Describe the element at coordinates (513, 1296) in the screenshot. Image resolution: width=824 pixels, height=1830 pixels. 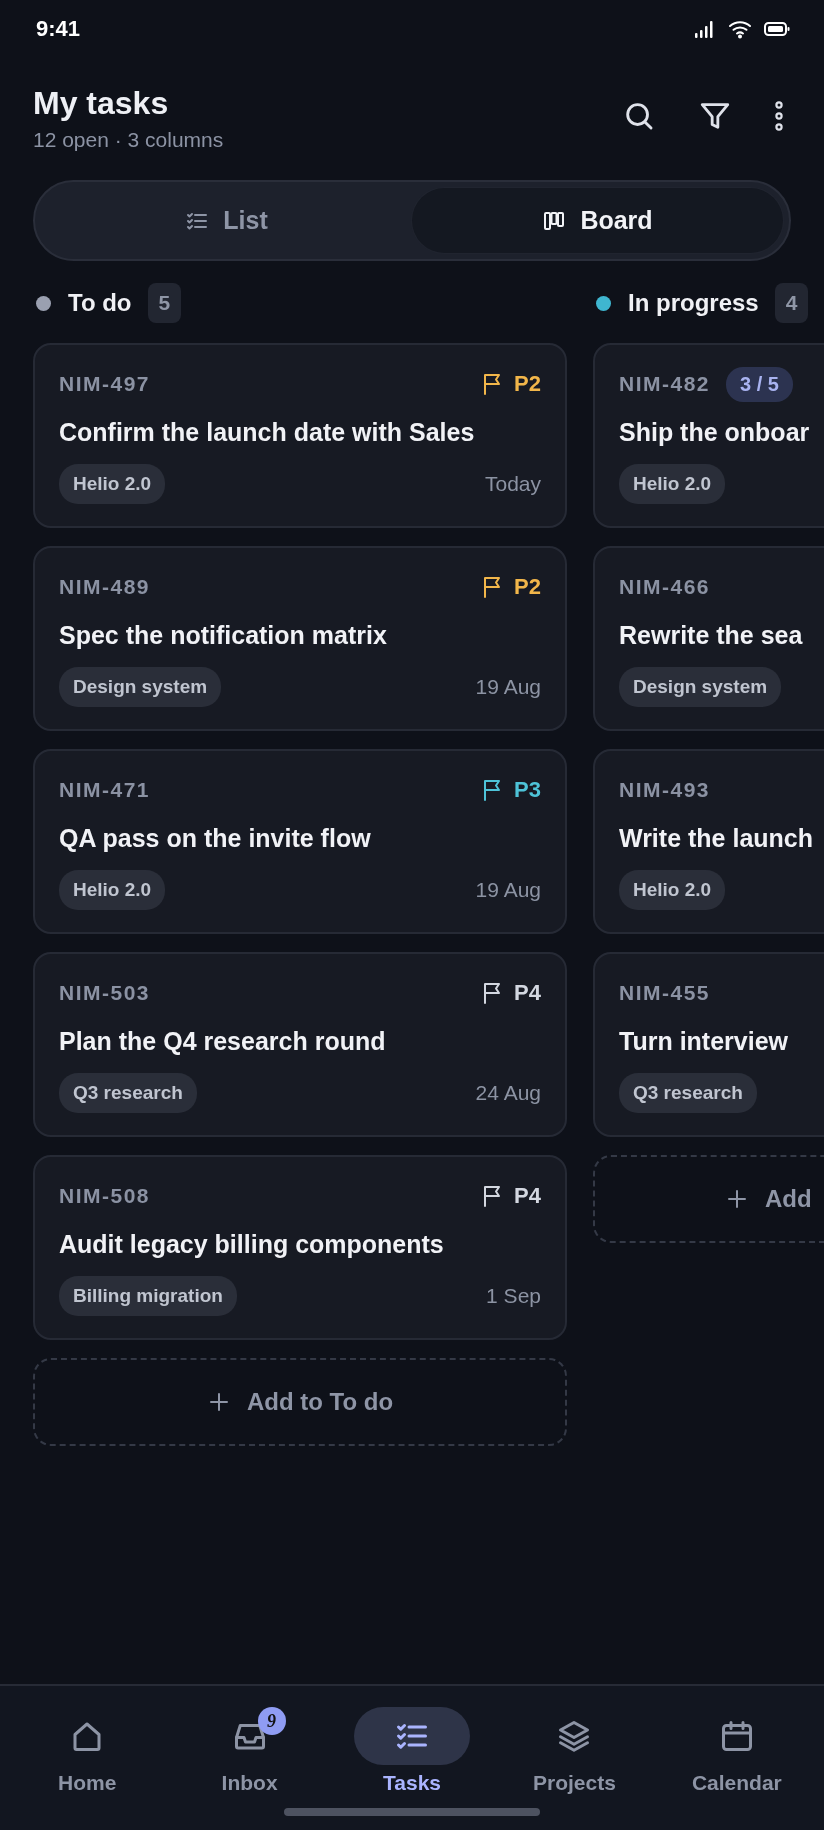
I see `due-date: 1 Sep` at that location.